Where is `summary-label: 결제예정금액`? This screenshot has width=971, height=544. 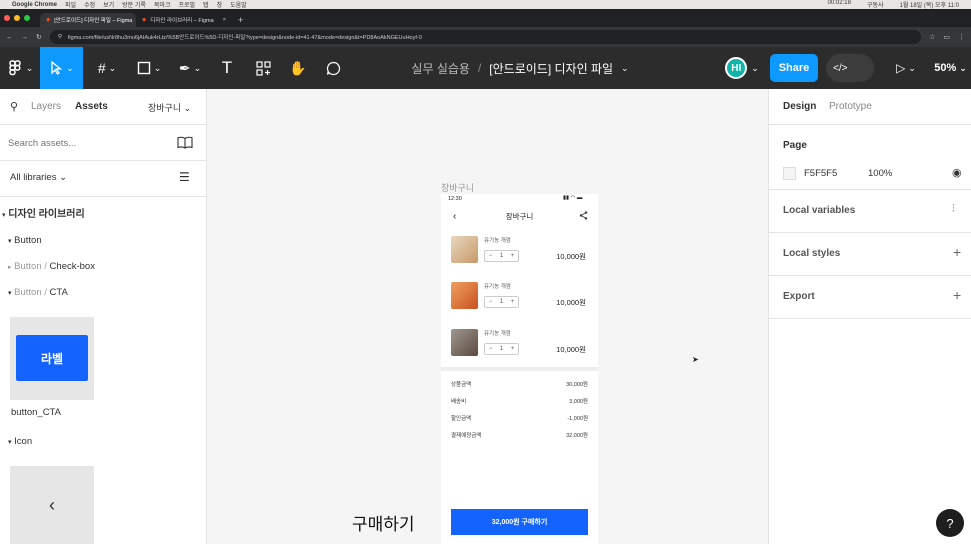
summary-label: 결제예정금액 is located at coordinates (466, 436).